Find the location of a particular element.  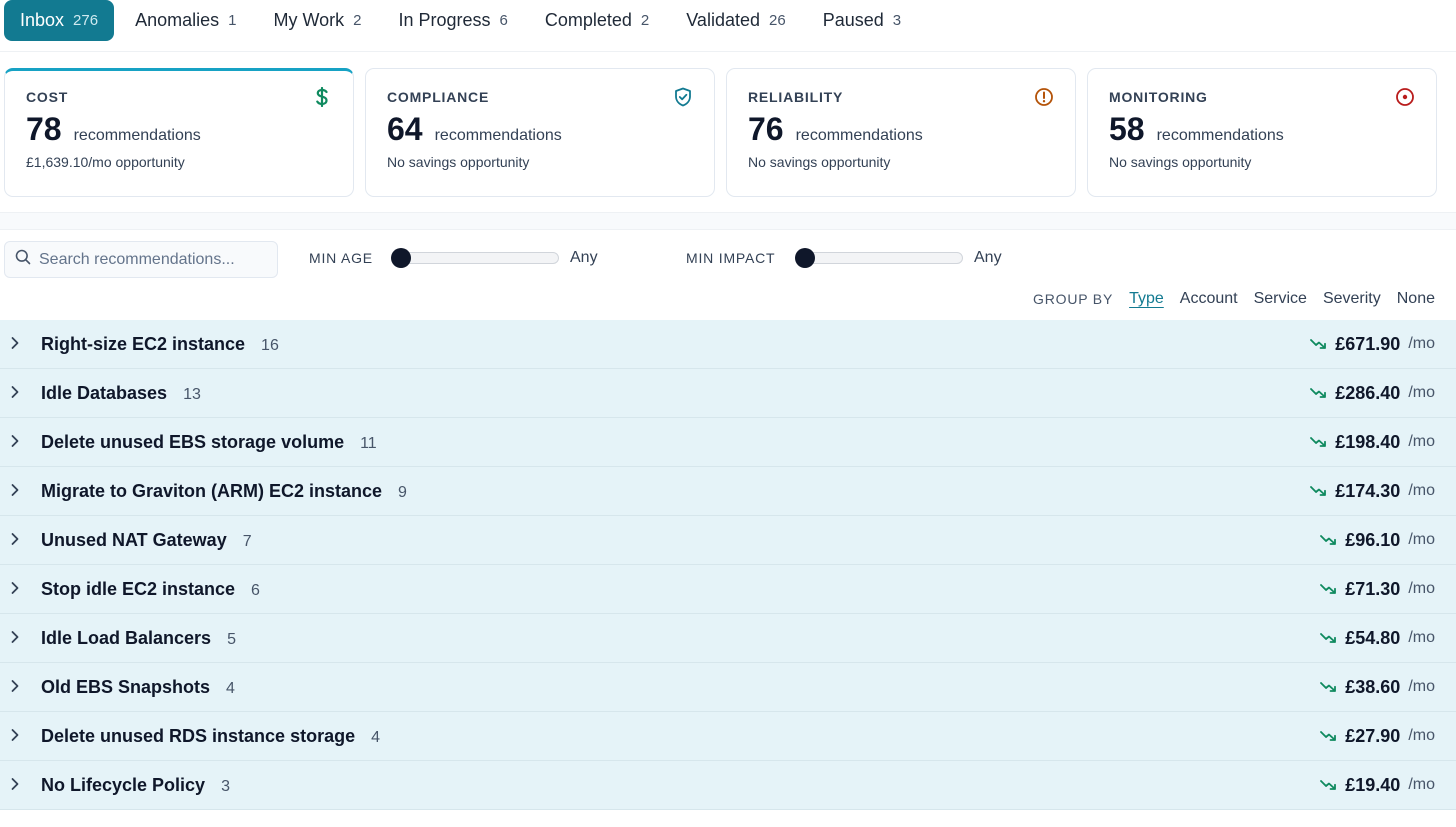

group-name: Delete unused RDS instance storage is located at coordinates (198, 735).